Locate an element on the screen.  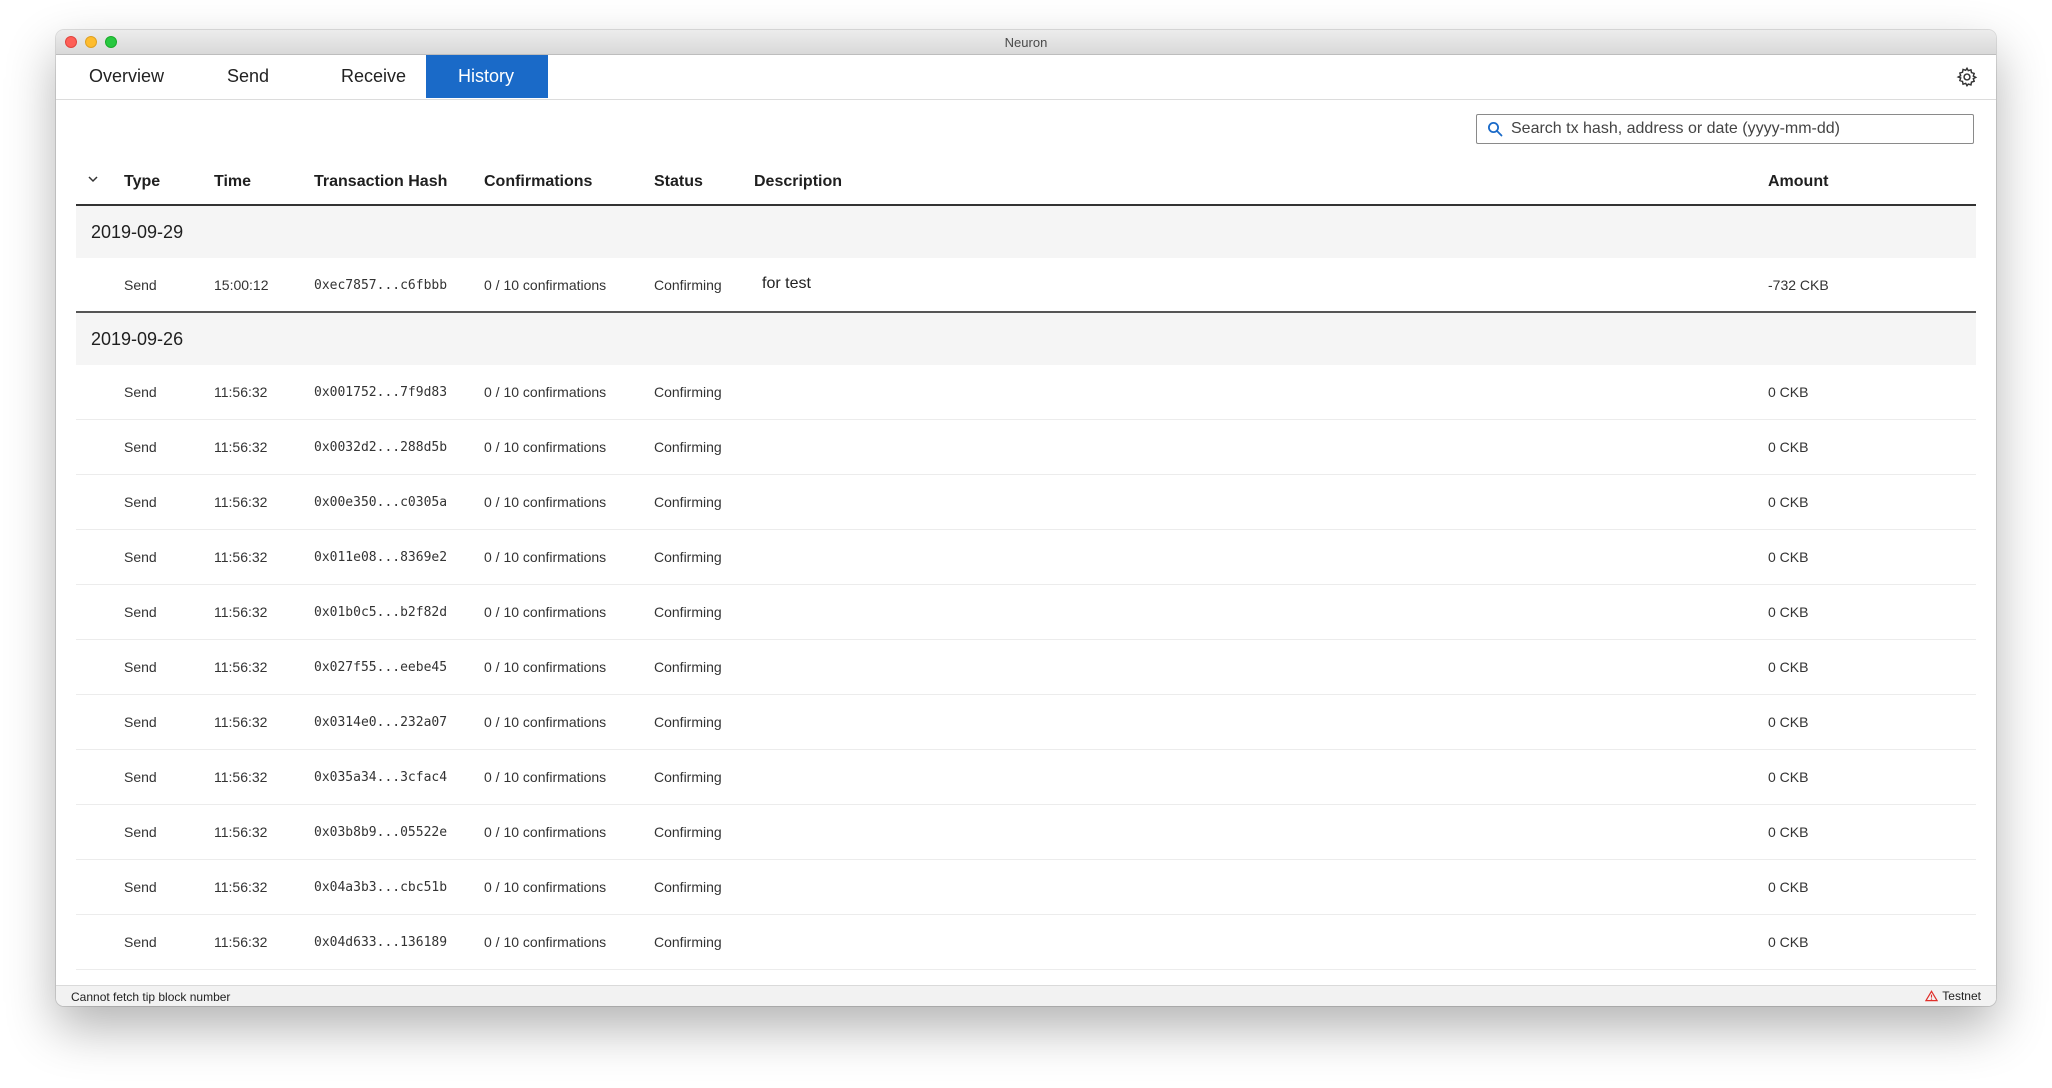
tab-send: Send is located at coordinates (251, 76).